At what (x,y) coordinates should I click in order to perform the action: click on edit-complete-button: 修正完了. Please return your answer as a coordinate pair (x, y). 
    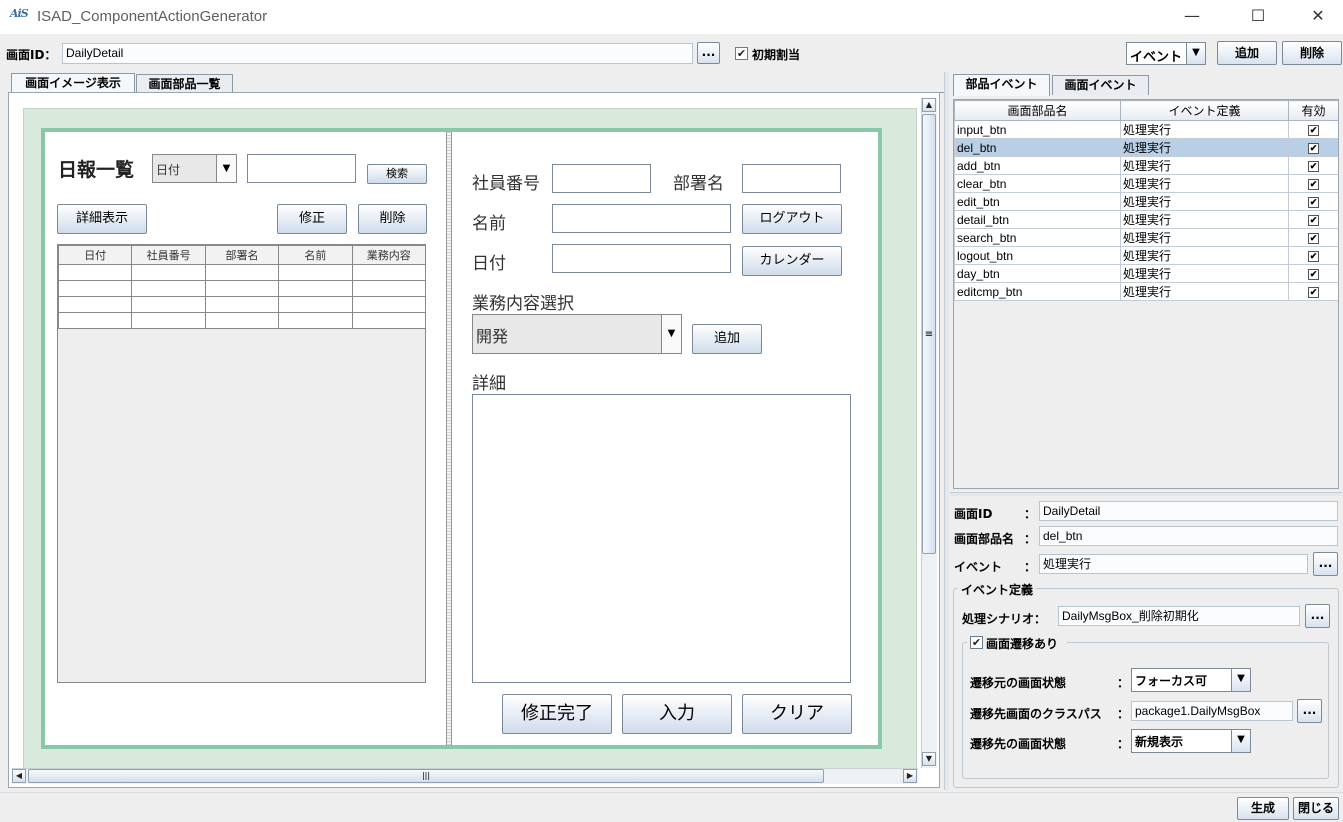
    Looking at the image, I should click on (557, 714).